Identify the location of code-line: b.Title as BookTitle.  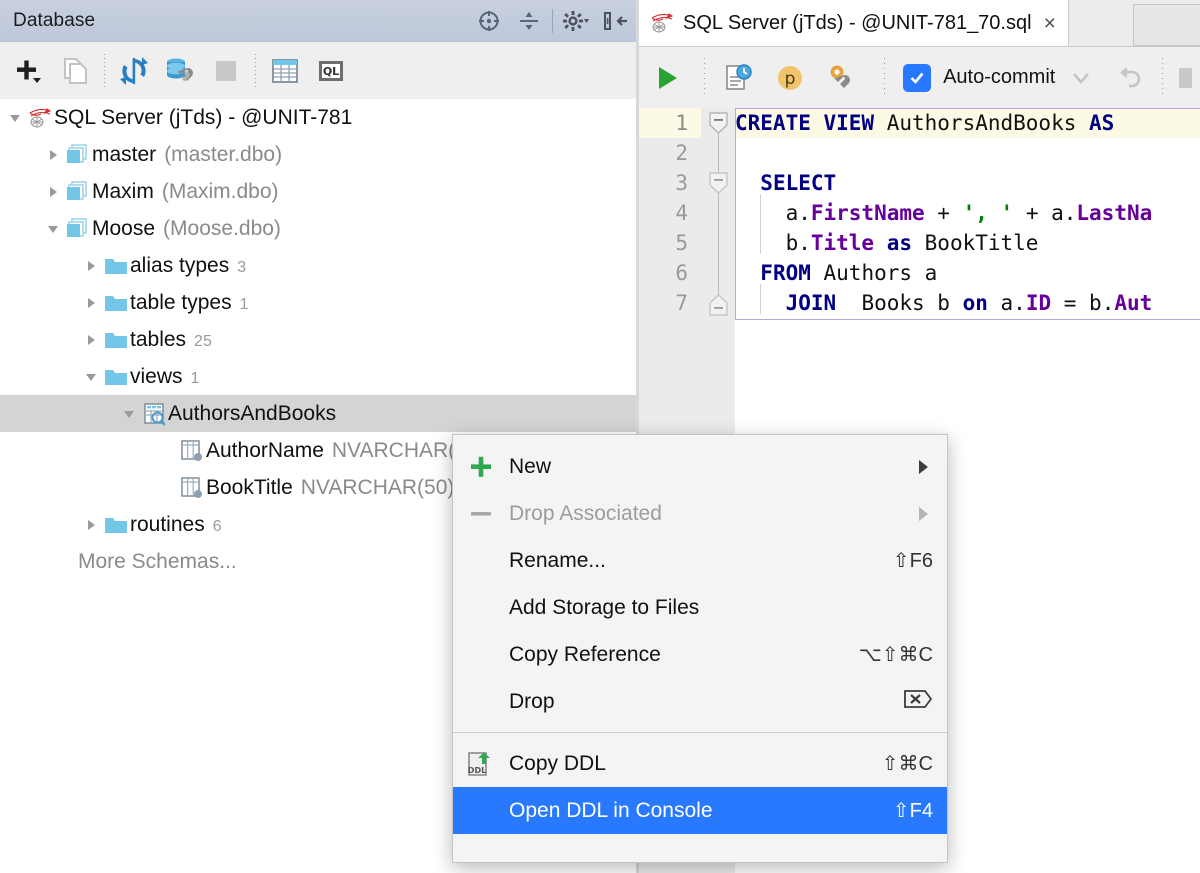
(967, 243).